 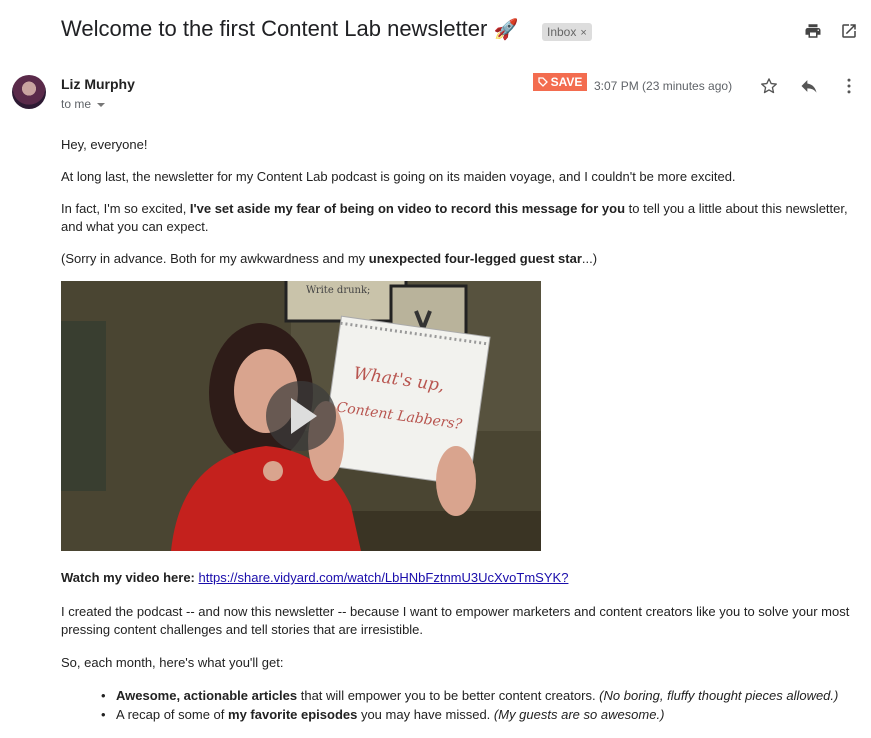 I want to click on more-vertical-icon, so click(x=849, y=86).